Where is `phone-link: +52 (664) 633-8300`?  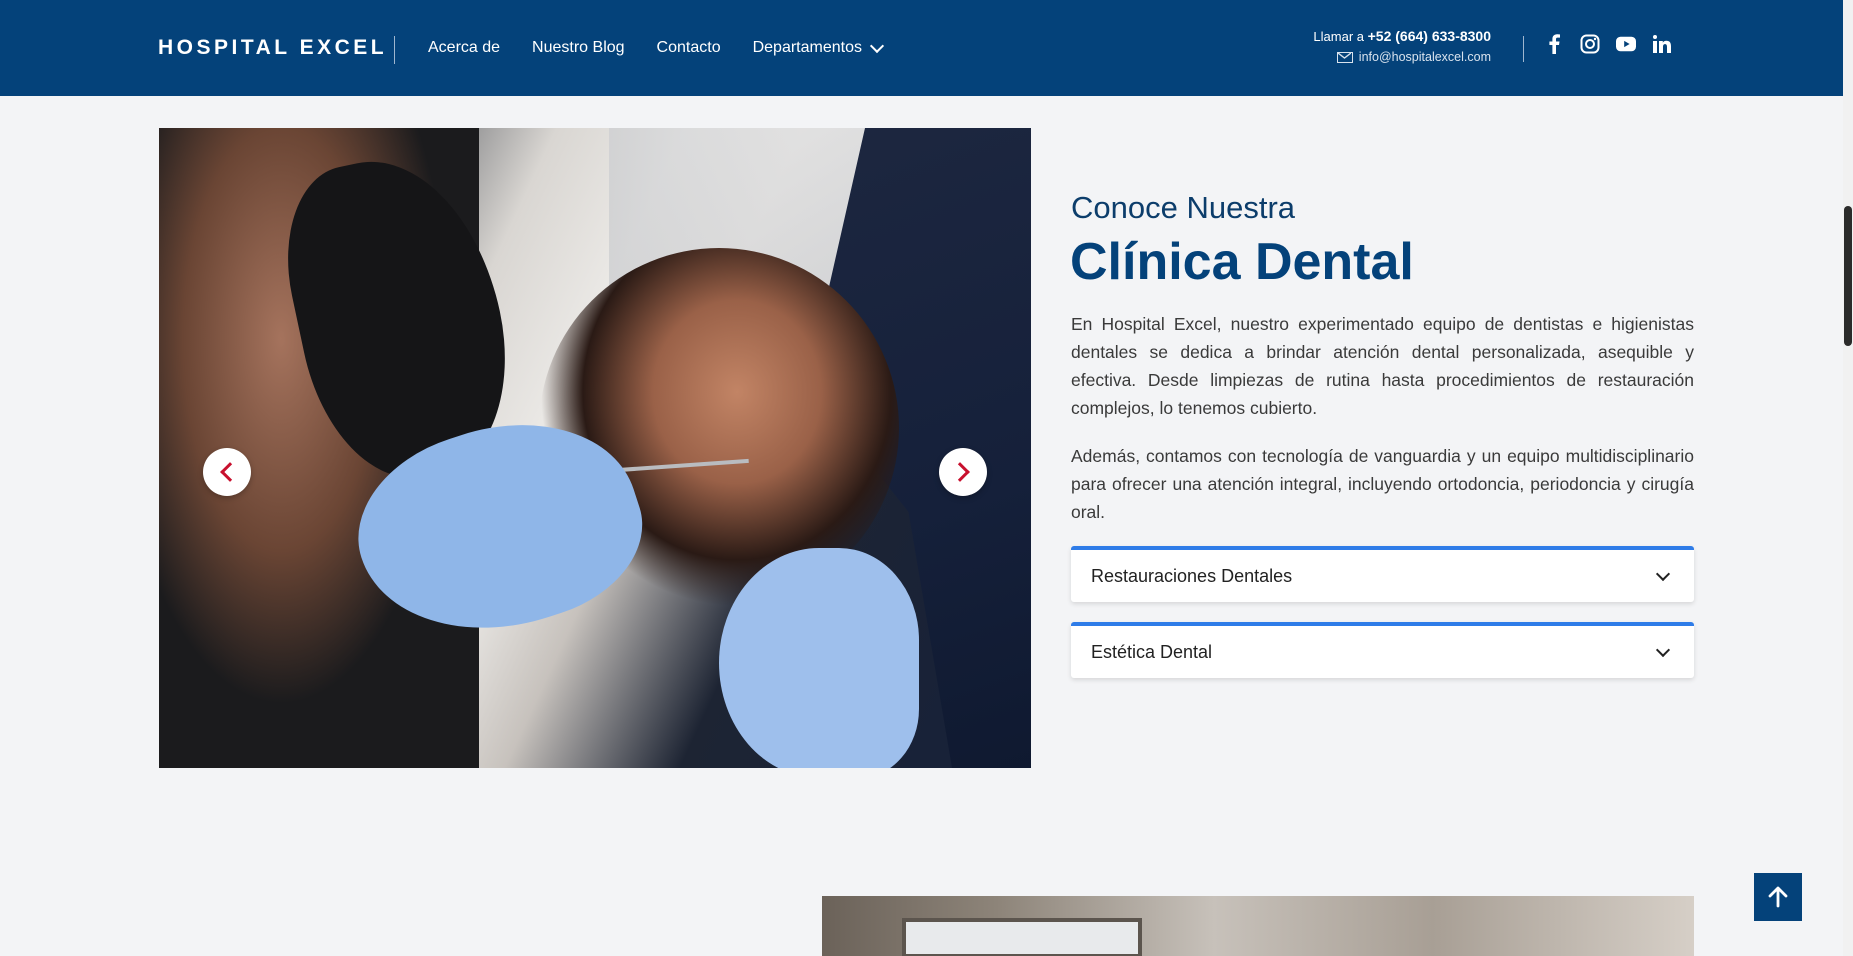 phone-link: +52 (664) 633-8300 is located at coordinates (1429, 36).